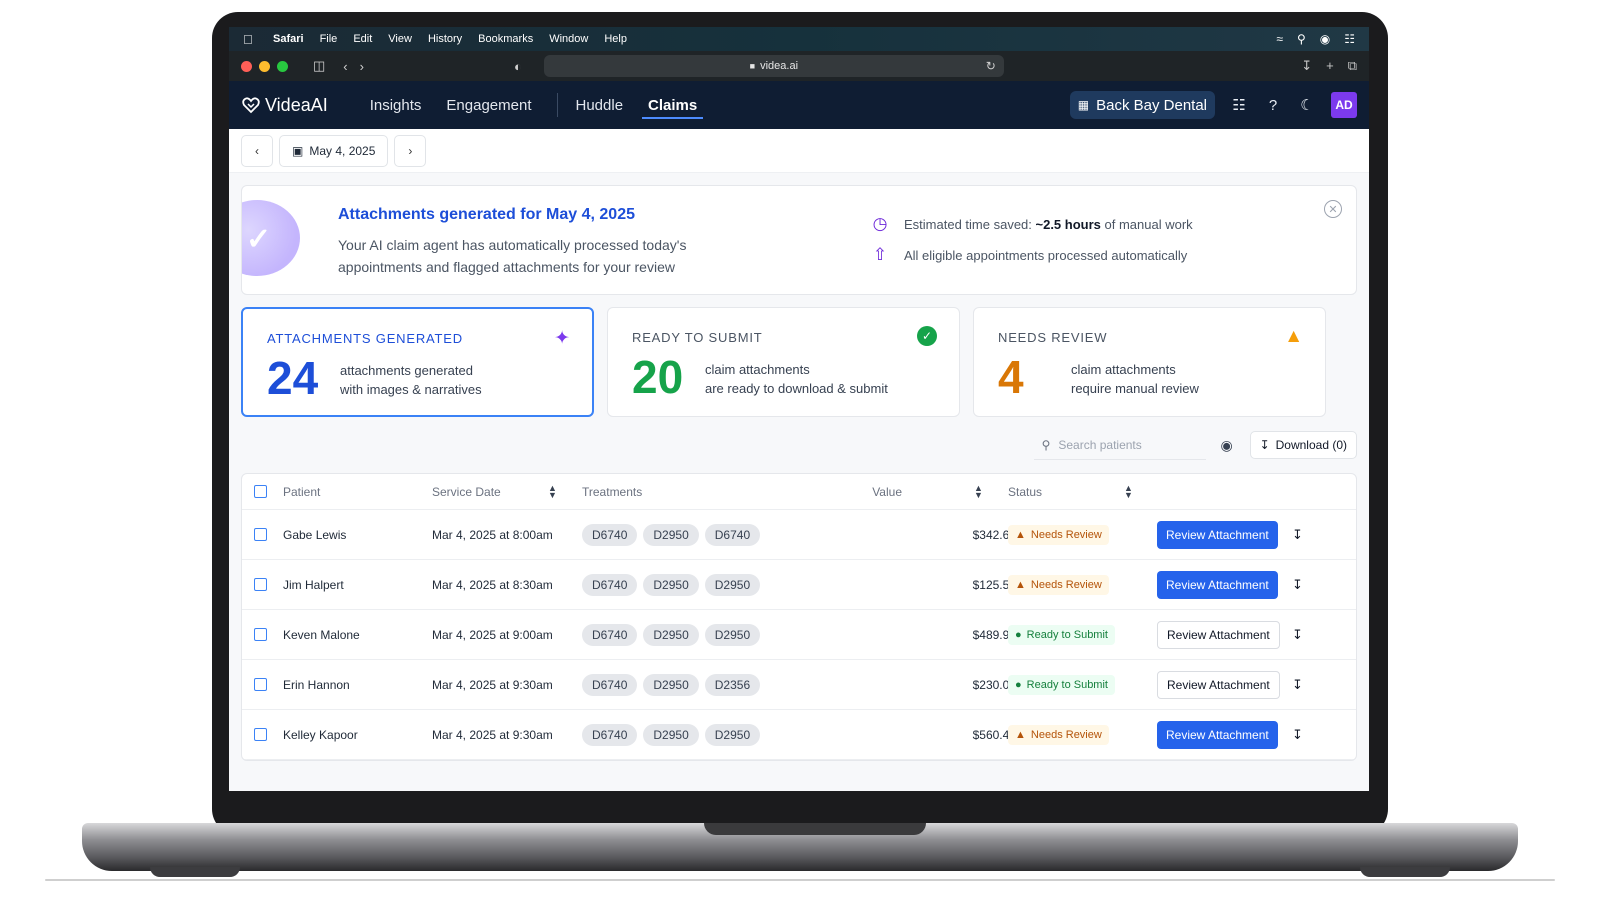 The image size is (1600, 900). What do you see at coordinates (301, 492) in the screenshot?
I see `col-patient: Patient` at bounding box center [301, 492].